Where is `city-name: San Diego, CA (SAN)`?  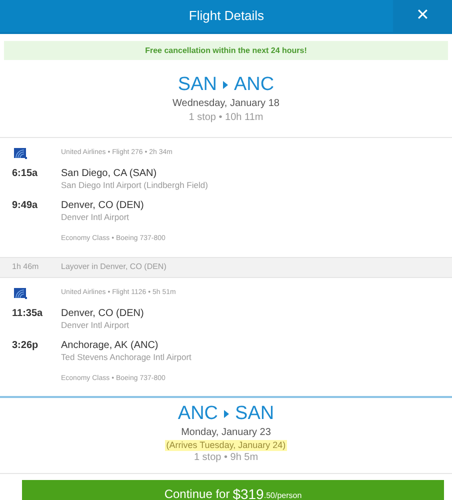 city-name: San Diego, CA (SAN) is located at coordinates (109, 173).